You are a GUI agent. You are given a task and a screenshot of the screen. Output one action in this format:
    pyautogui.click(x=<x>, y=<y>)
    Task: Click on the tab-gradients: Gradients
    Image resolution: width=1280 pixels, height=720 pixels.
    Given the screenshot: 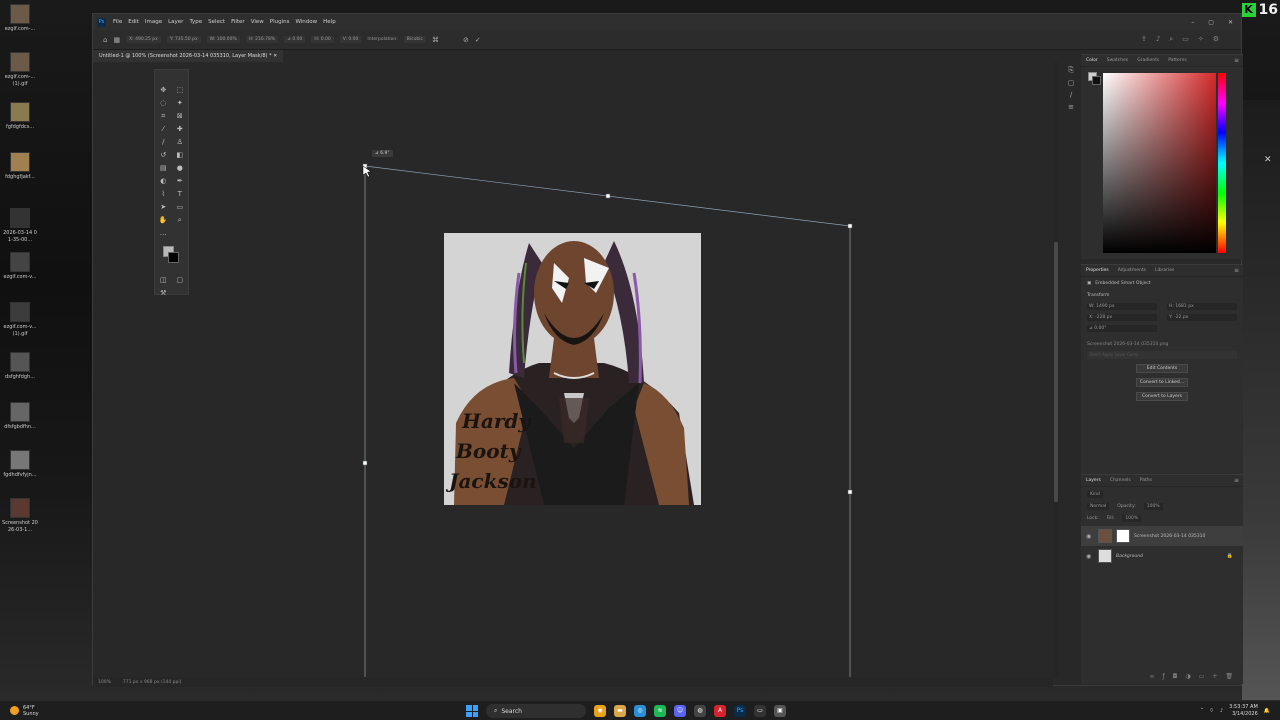 What is the action you would take?
    pyautogui.click(x=1148, y=60)
    